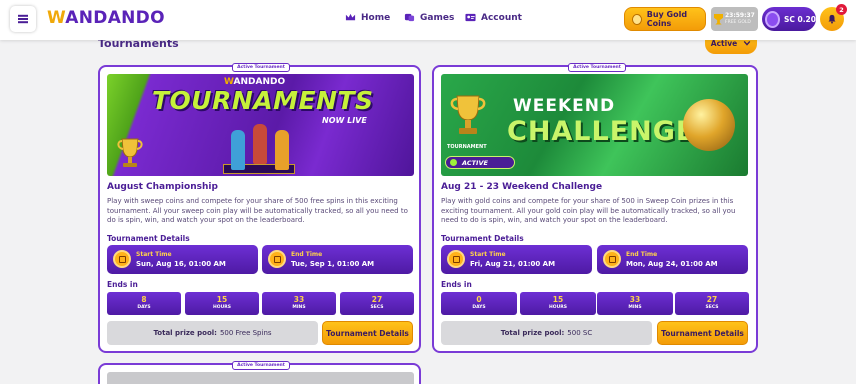 The height and width of the screenshot is (384, 856). I want to click on countdown-days: 8 DAYS, so click(144, 303).